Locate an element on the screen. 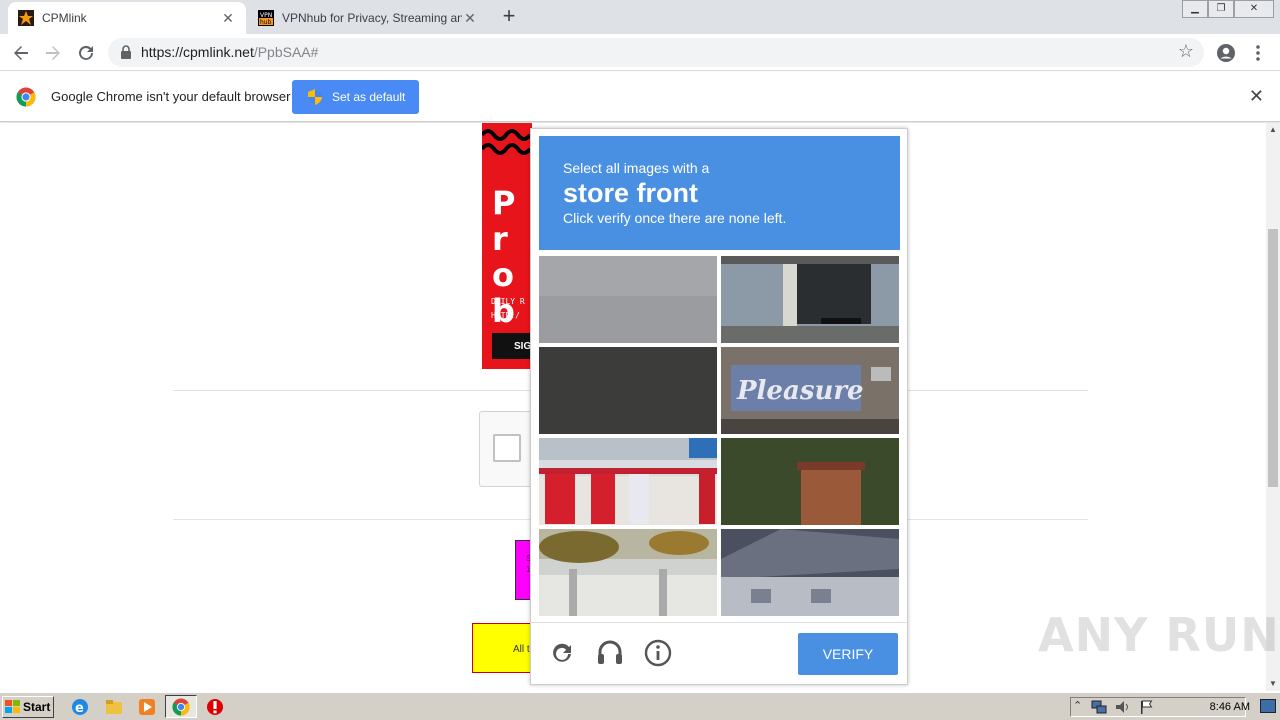 The height and width of the screenshot is (720, 1280). scroll-down-icon: ▼ is located at coordinates (1273, 684).